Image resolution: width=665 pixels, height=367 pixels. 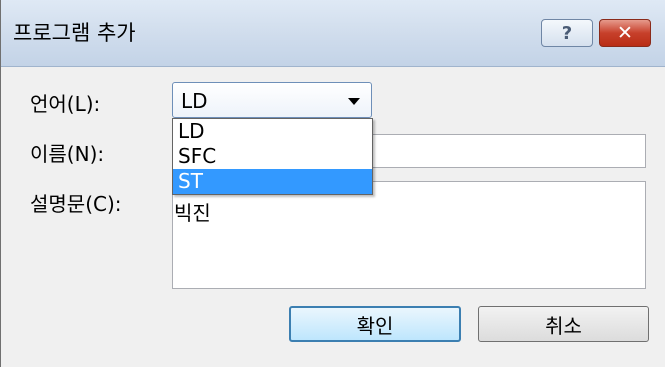 What do you see at coordinates (65, 104) in the screenshot?
I see `language-label: 언어(L):` at bounding box center [65, 104].